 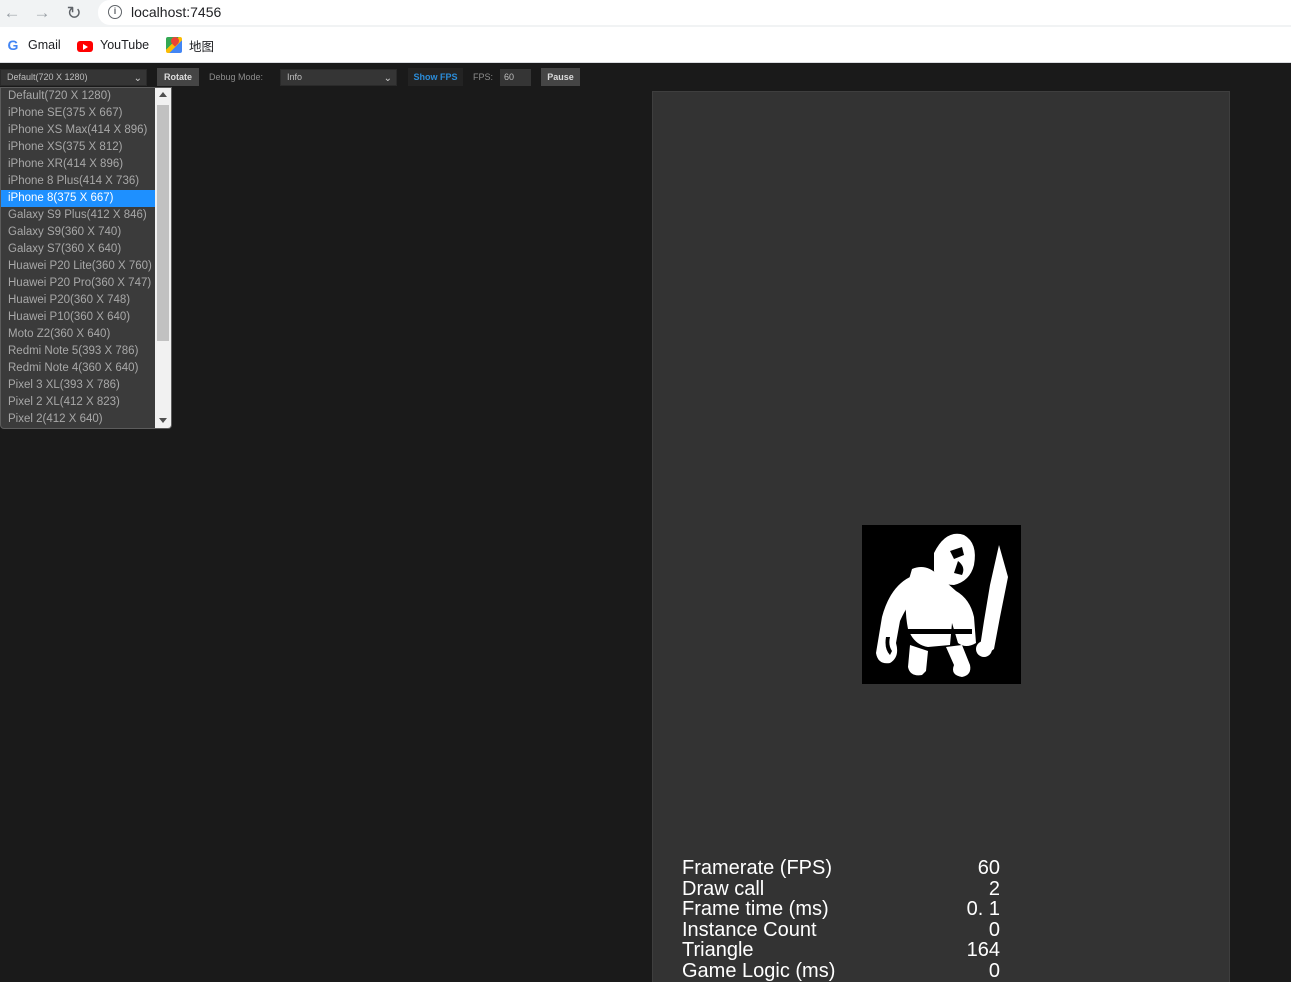 I want to click on pause-button: Pause, so click(x=560, y=77).